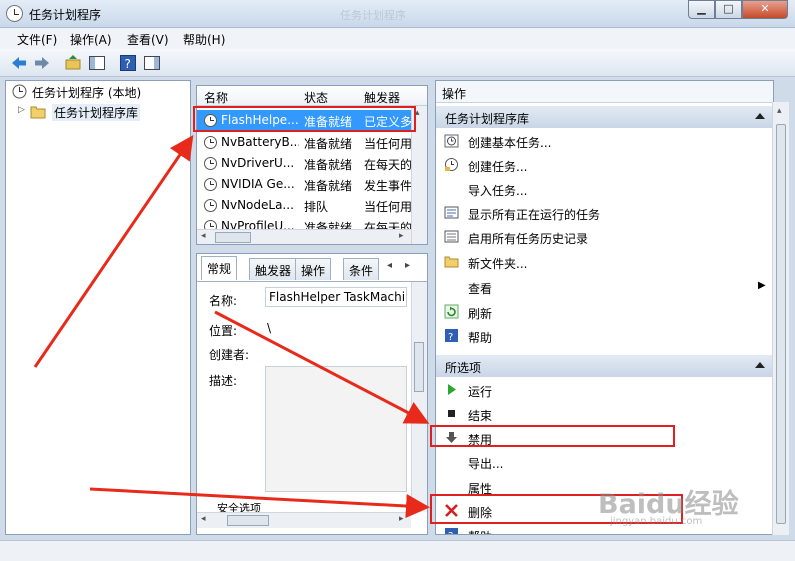  Describe the element at coordinates (223, 381) in the screenshot. I see `description-label: 描述:` at that location.